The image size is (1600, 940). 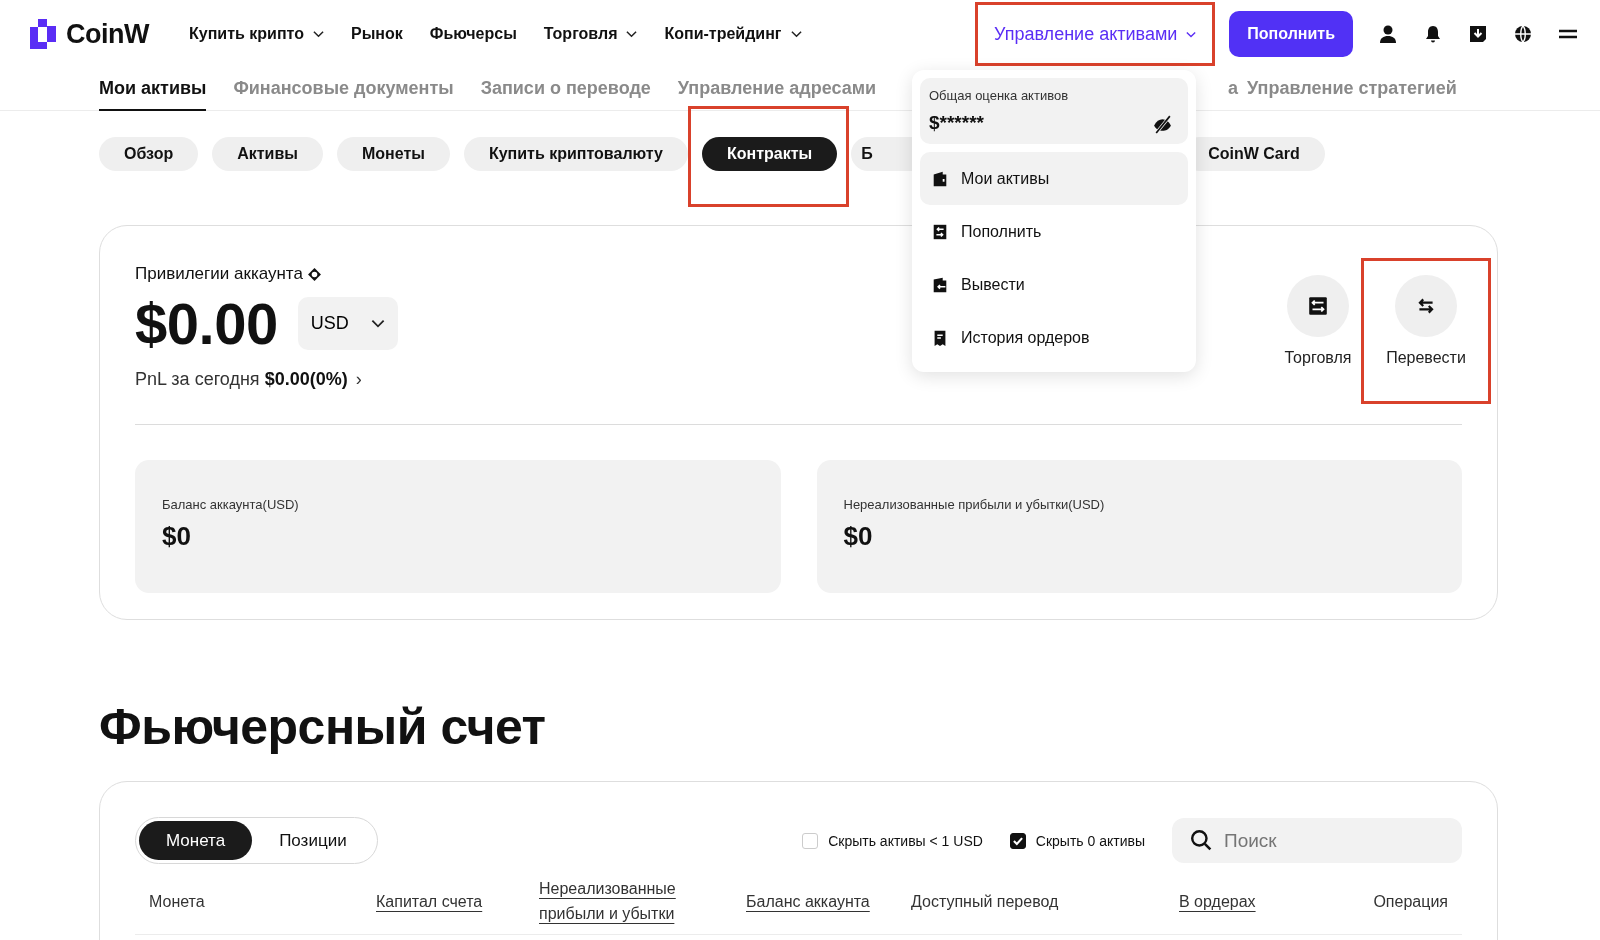 I want to click on menu-item: Вывести, so click(x=1054, y=284).